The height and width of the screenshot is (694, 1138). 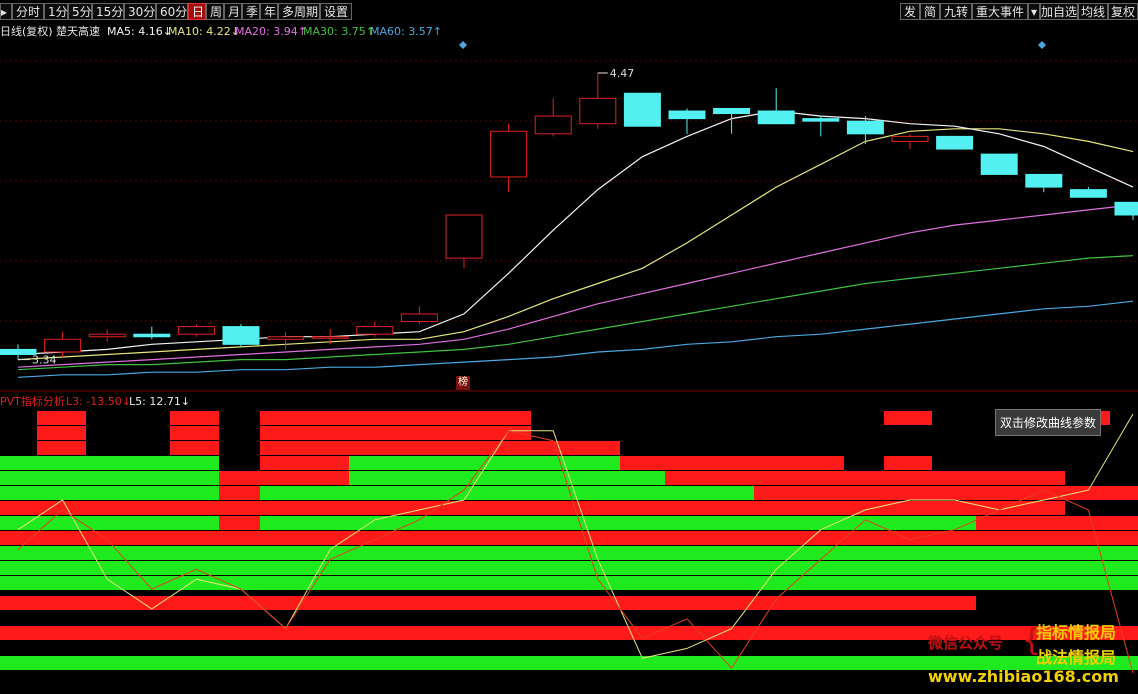 I want to click on toolbar-right-0: 发, so click(x=910, y=11).